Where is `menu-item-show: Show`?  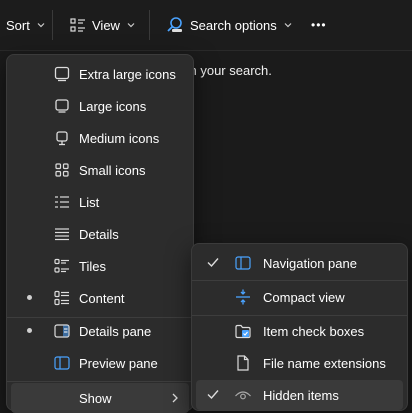
menu-item-show: Show is located at coordinates (100, 398).